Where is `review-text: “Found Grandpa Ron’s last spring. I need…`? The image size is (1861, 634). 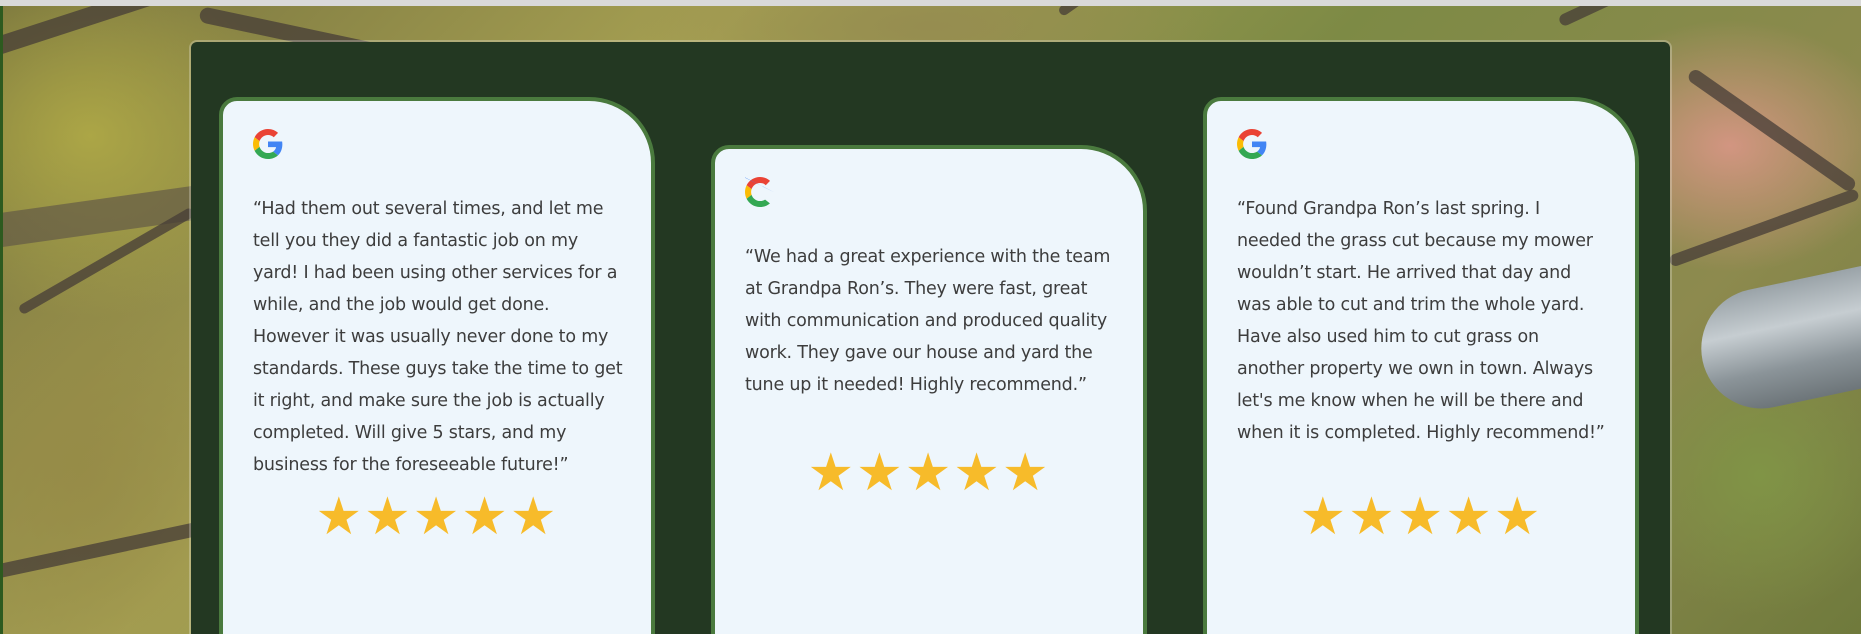 review-text: “Found Grandpa Ron’s last spring. I need… is located at coordinates (1421, 321).